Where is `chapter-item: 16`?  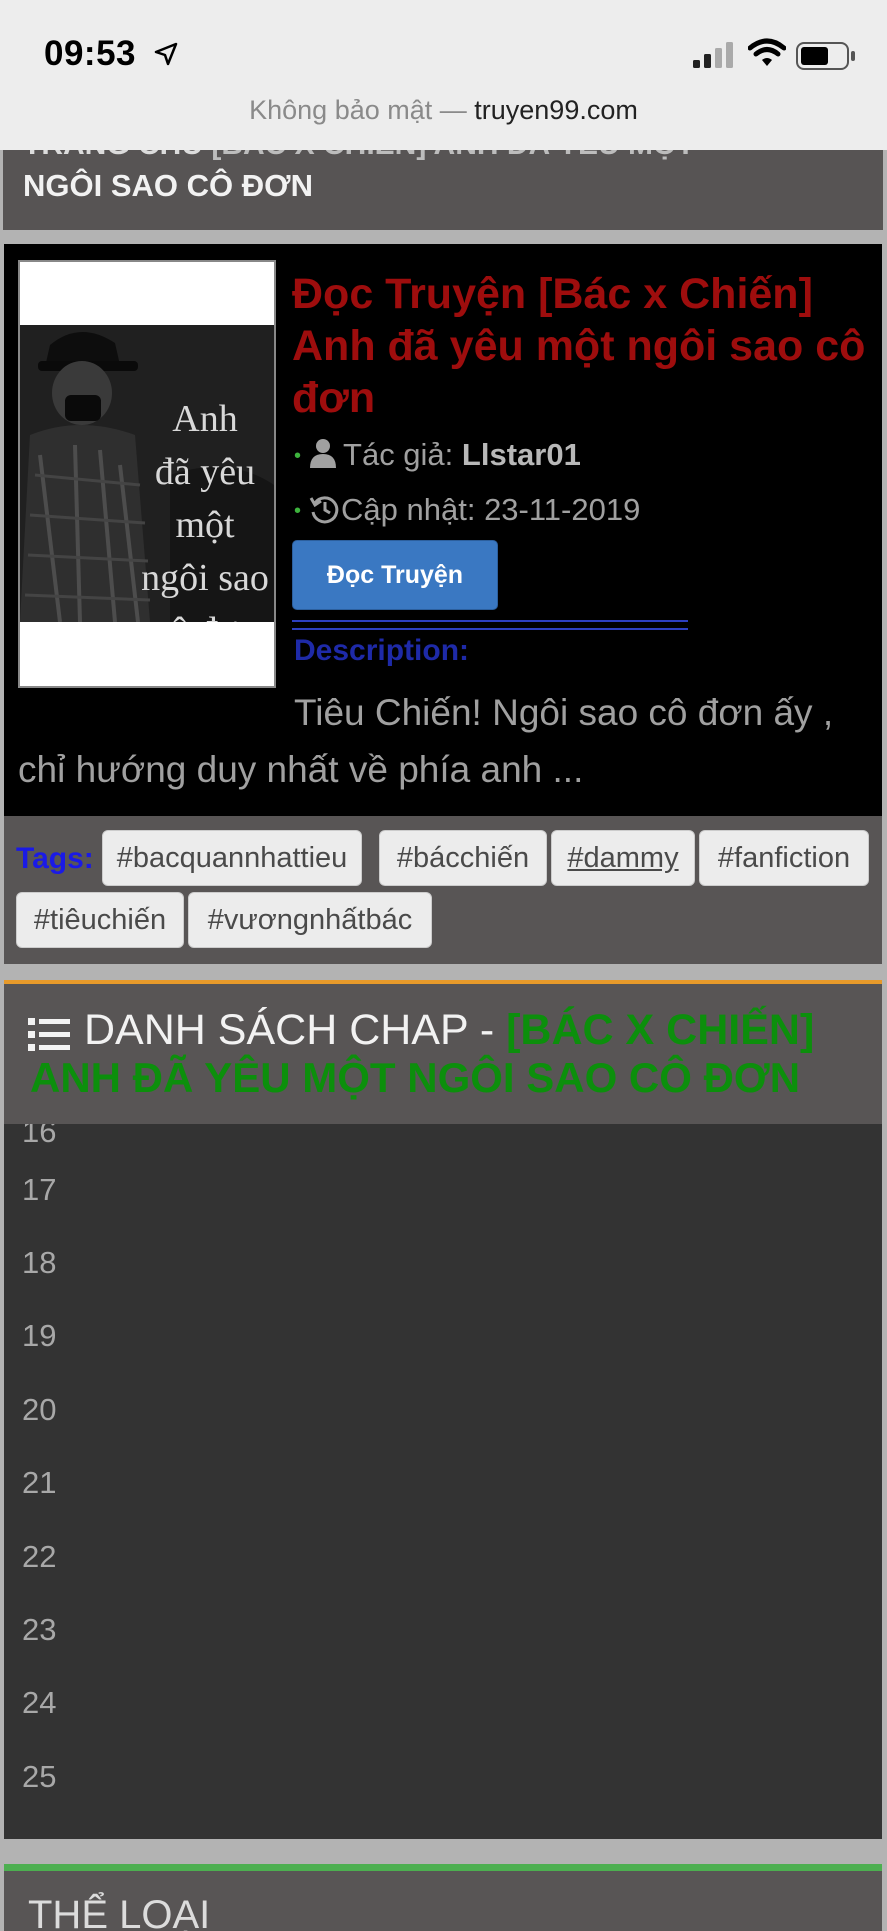
chapter-item: 16 is located at coordinates (39, 1137).